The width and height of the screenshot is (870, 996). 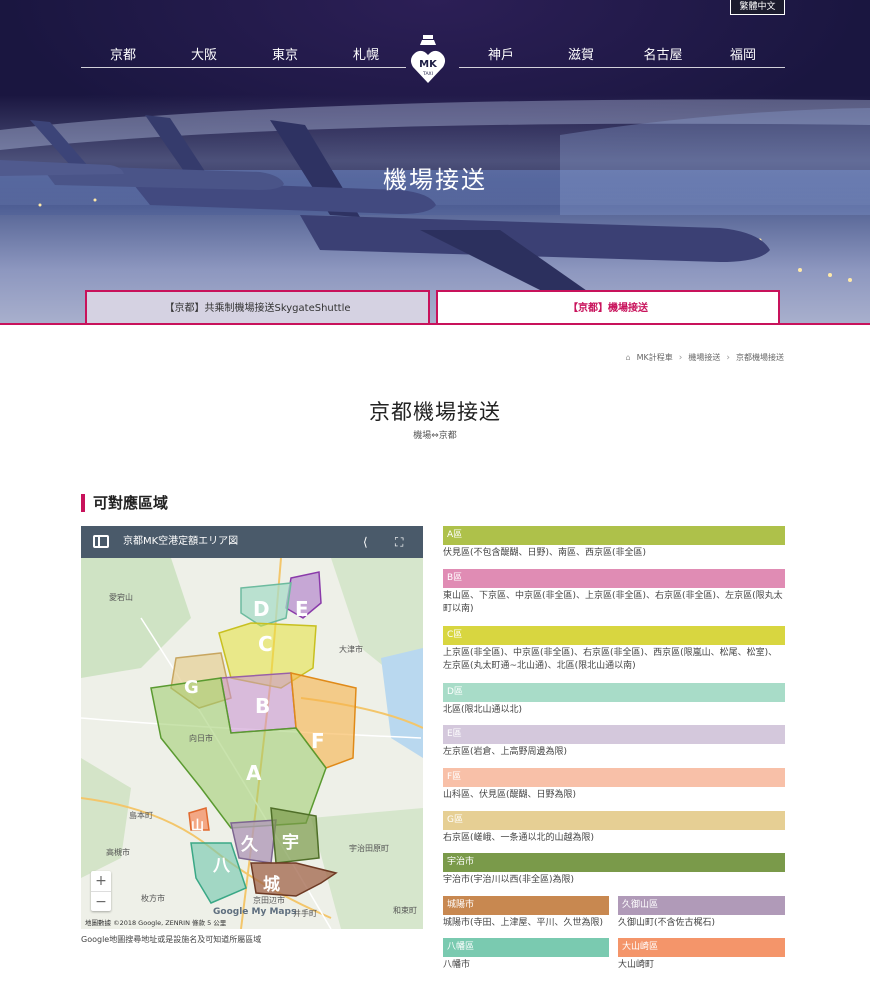 I want to click on breadcrumb-item-airport: 機場接送, so click(x=704, y=357).